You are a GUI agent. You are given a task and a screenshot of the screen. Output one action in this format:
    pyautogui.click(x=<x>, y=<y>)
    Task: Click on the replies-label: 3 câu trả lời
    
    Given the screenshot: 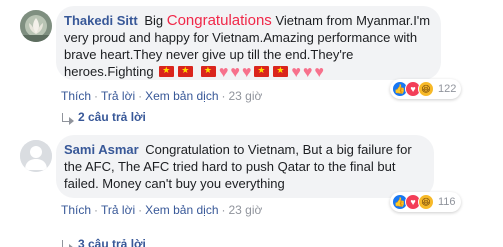 What is the action you would take?
    pyautogui.click(x=112, y=242)
    